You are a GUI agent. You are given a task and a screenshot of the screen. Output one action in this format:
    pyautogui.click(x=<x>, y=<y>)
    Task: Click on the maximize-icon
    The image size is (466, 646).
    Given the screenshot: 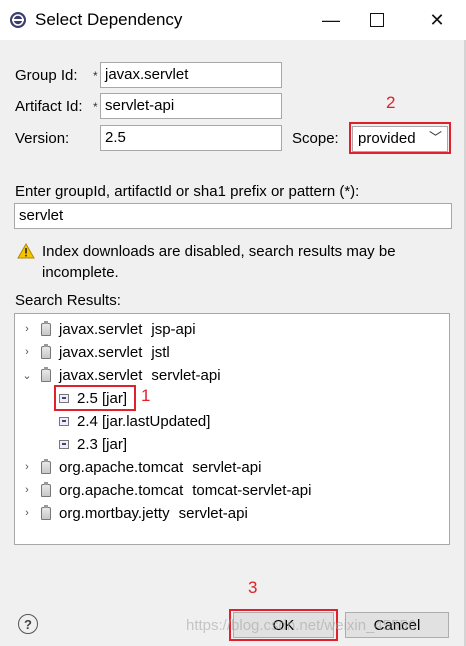 What is the action you would take?
    pyautogui.click(x=377, y=20)
    